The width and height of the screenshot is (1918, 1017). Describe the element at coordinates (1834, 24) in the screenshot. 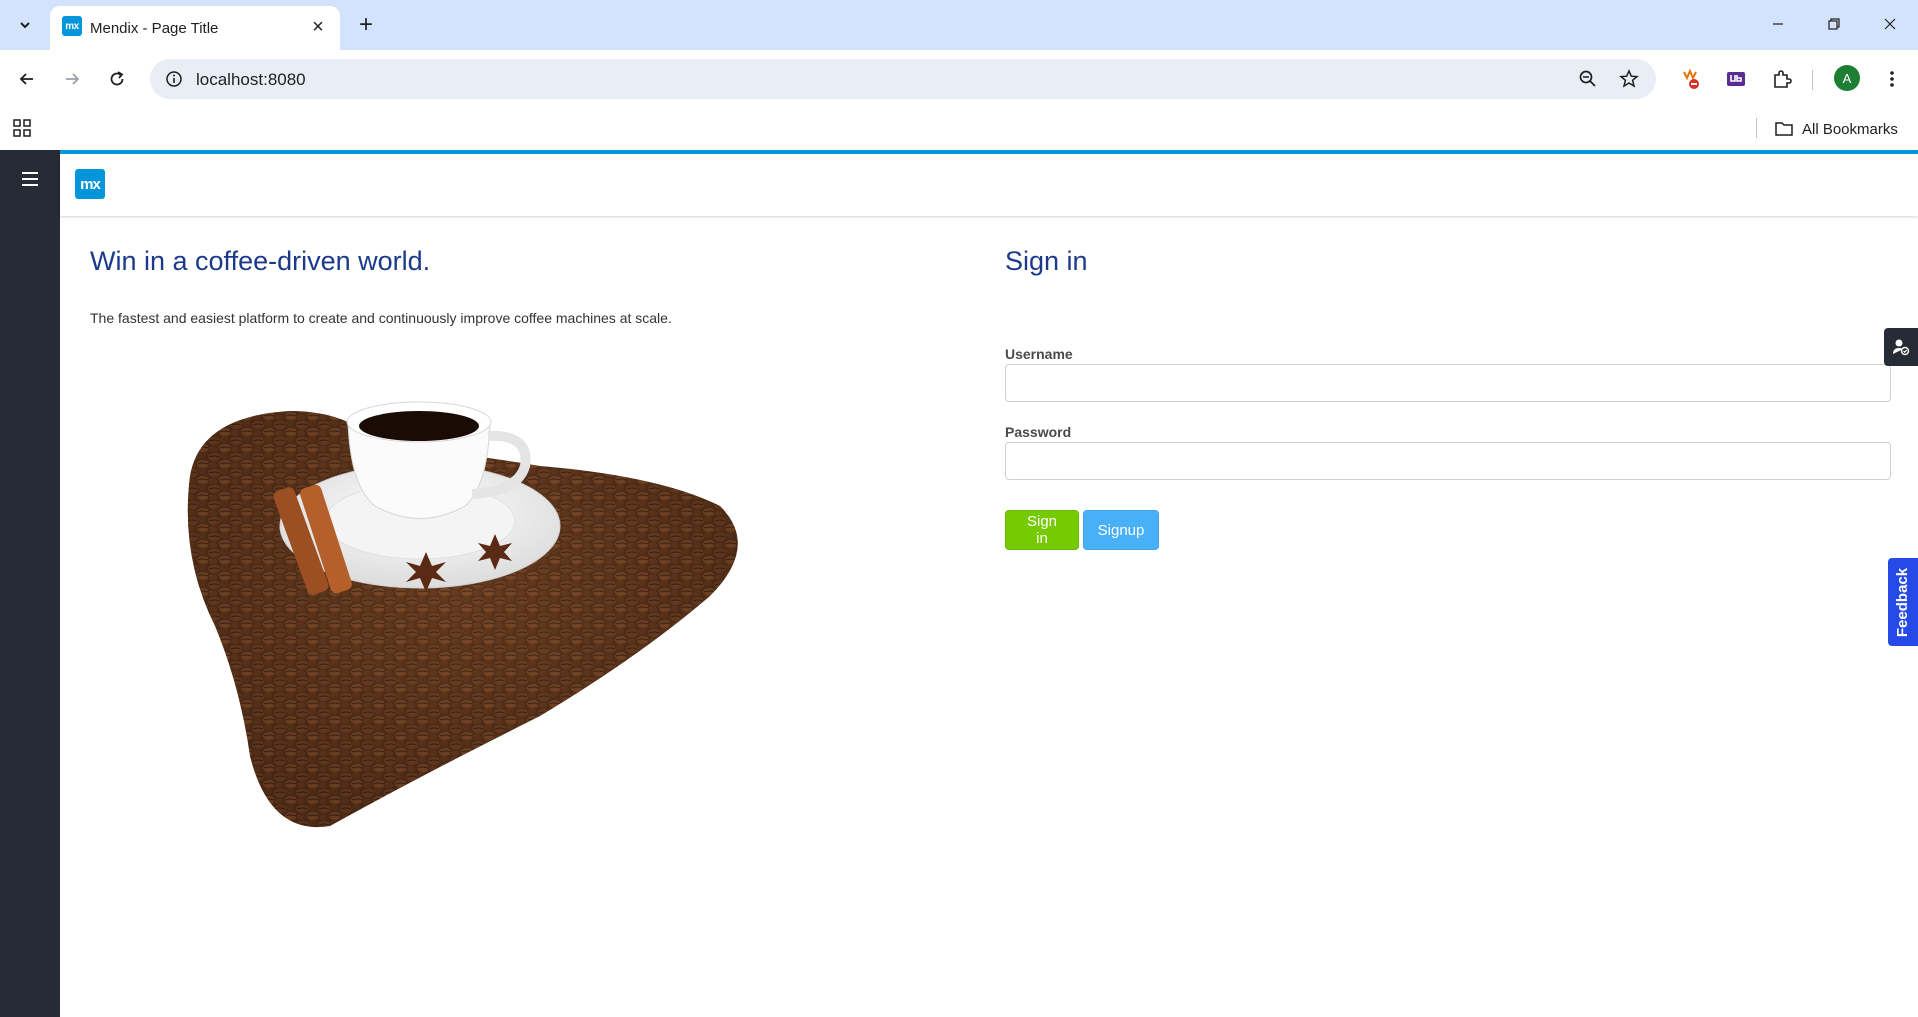

I see `restore-icon` at that location.